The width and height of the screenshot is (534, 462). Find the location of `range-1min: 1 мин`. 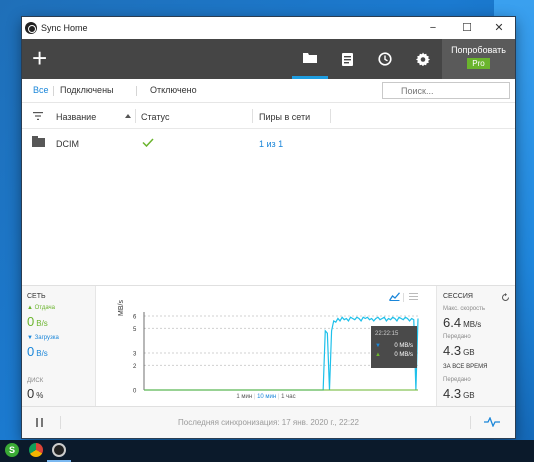

range-1min: 1 мин is located at coordinates (244, 397).